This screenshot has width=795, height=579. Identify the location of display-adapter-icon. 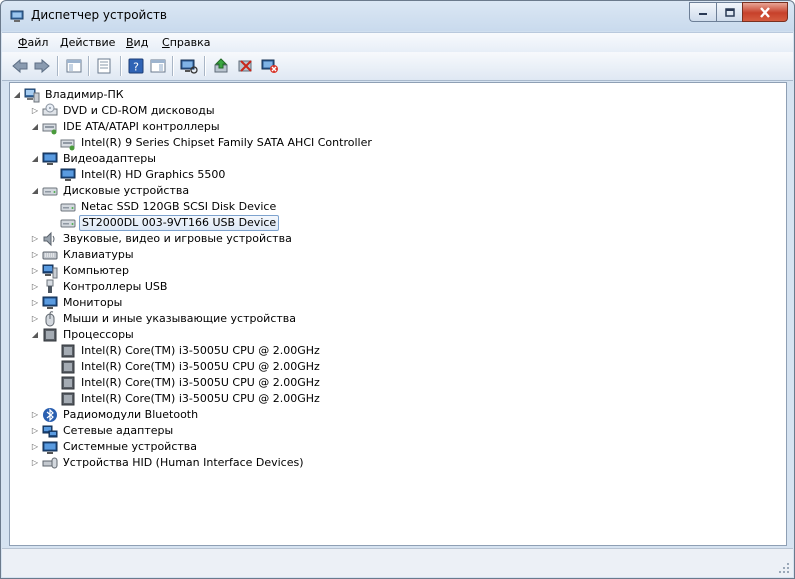
(50, 158).